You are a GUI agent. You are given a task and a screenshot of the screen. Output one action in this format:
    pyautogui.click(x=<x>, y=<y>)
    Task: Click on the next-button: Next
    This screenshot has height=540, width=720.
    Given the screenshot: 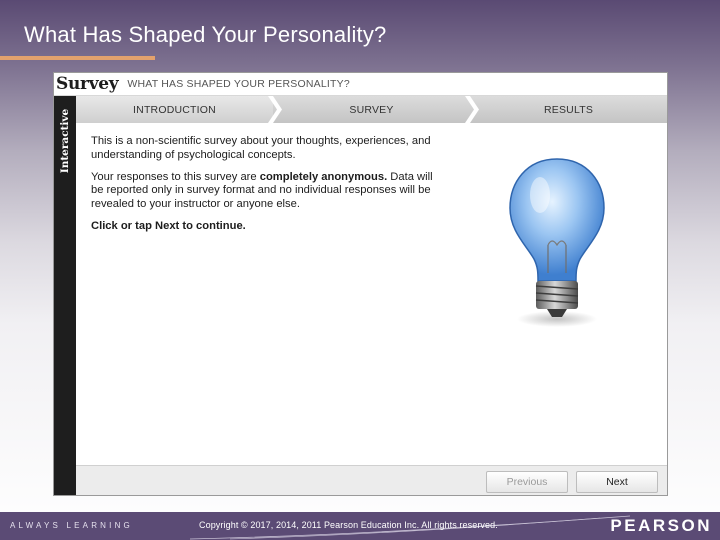 What is the action you would take?
    pyautogui.click(x=617, y=482)
    